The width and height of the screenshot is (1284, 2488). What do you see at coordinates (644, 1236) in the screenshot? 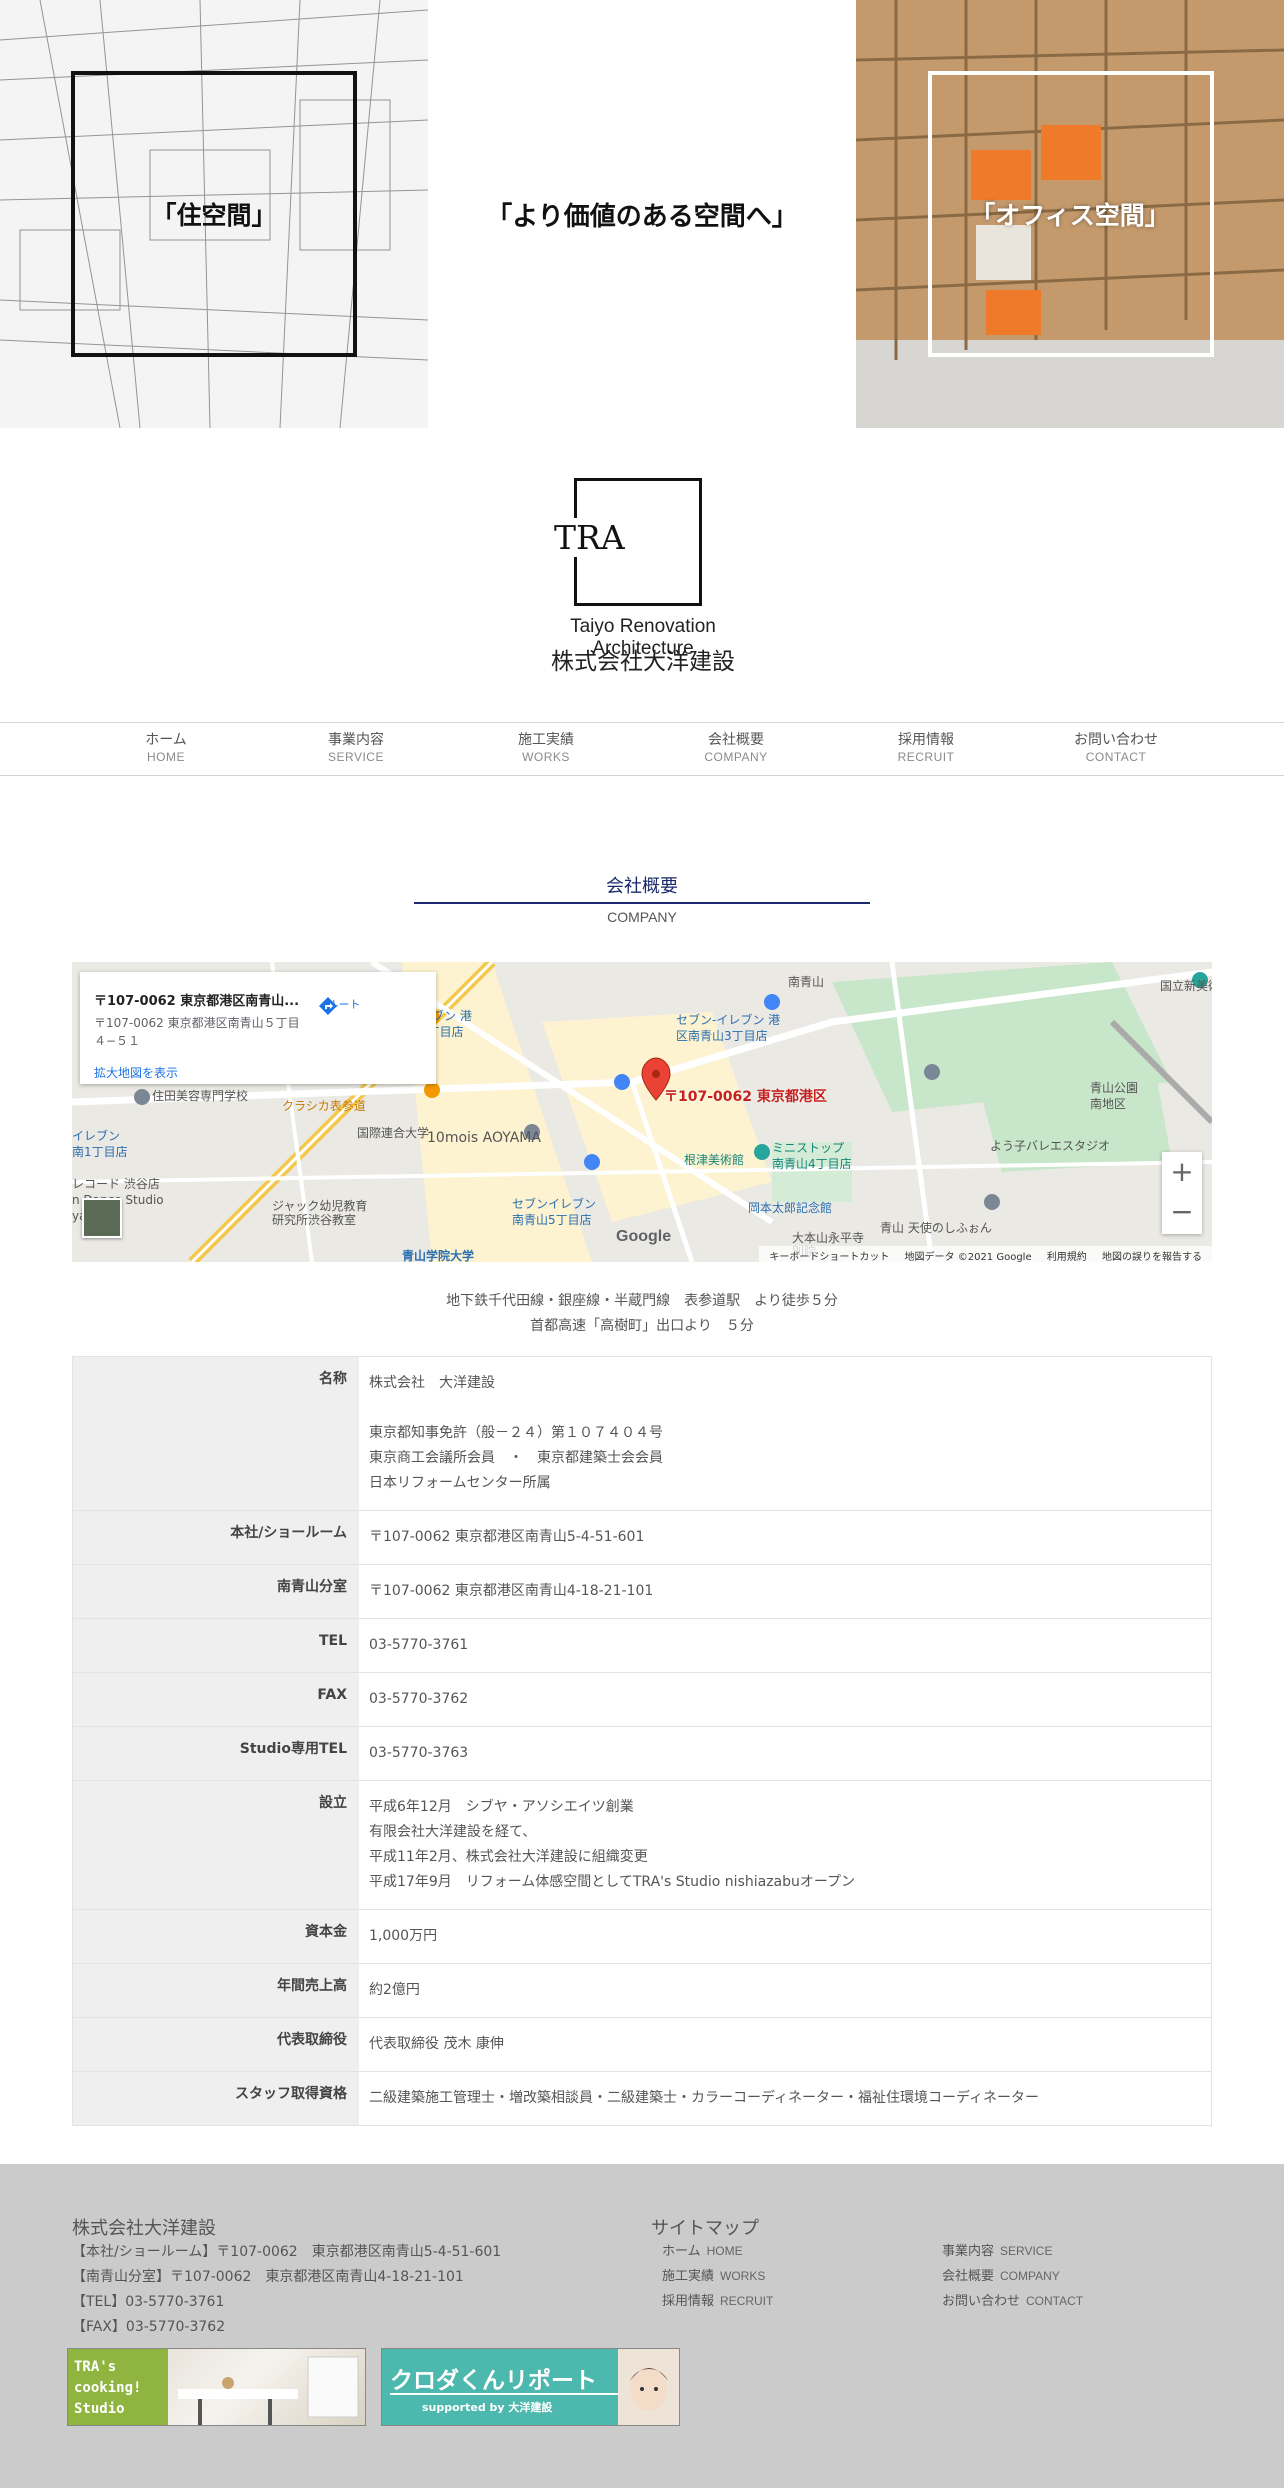
I see `google-logo: Google` at bounding box center [644, 1236].